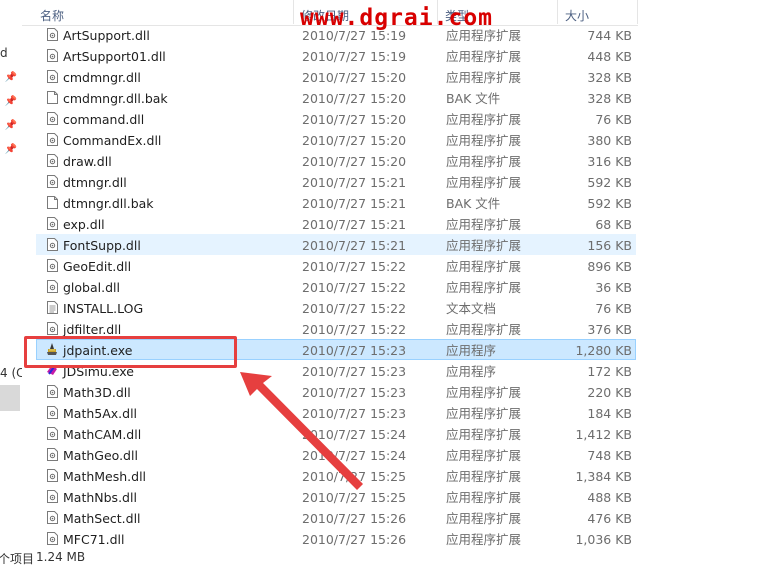 This screenshot has height=567, width=770. Describe the element at coordinates (577, 15) in the screenshot. I see `column-header-size: 大小` at that location.